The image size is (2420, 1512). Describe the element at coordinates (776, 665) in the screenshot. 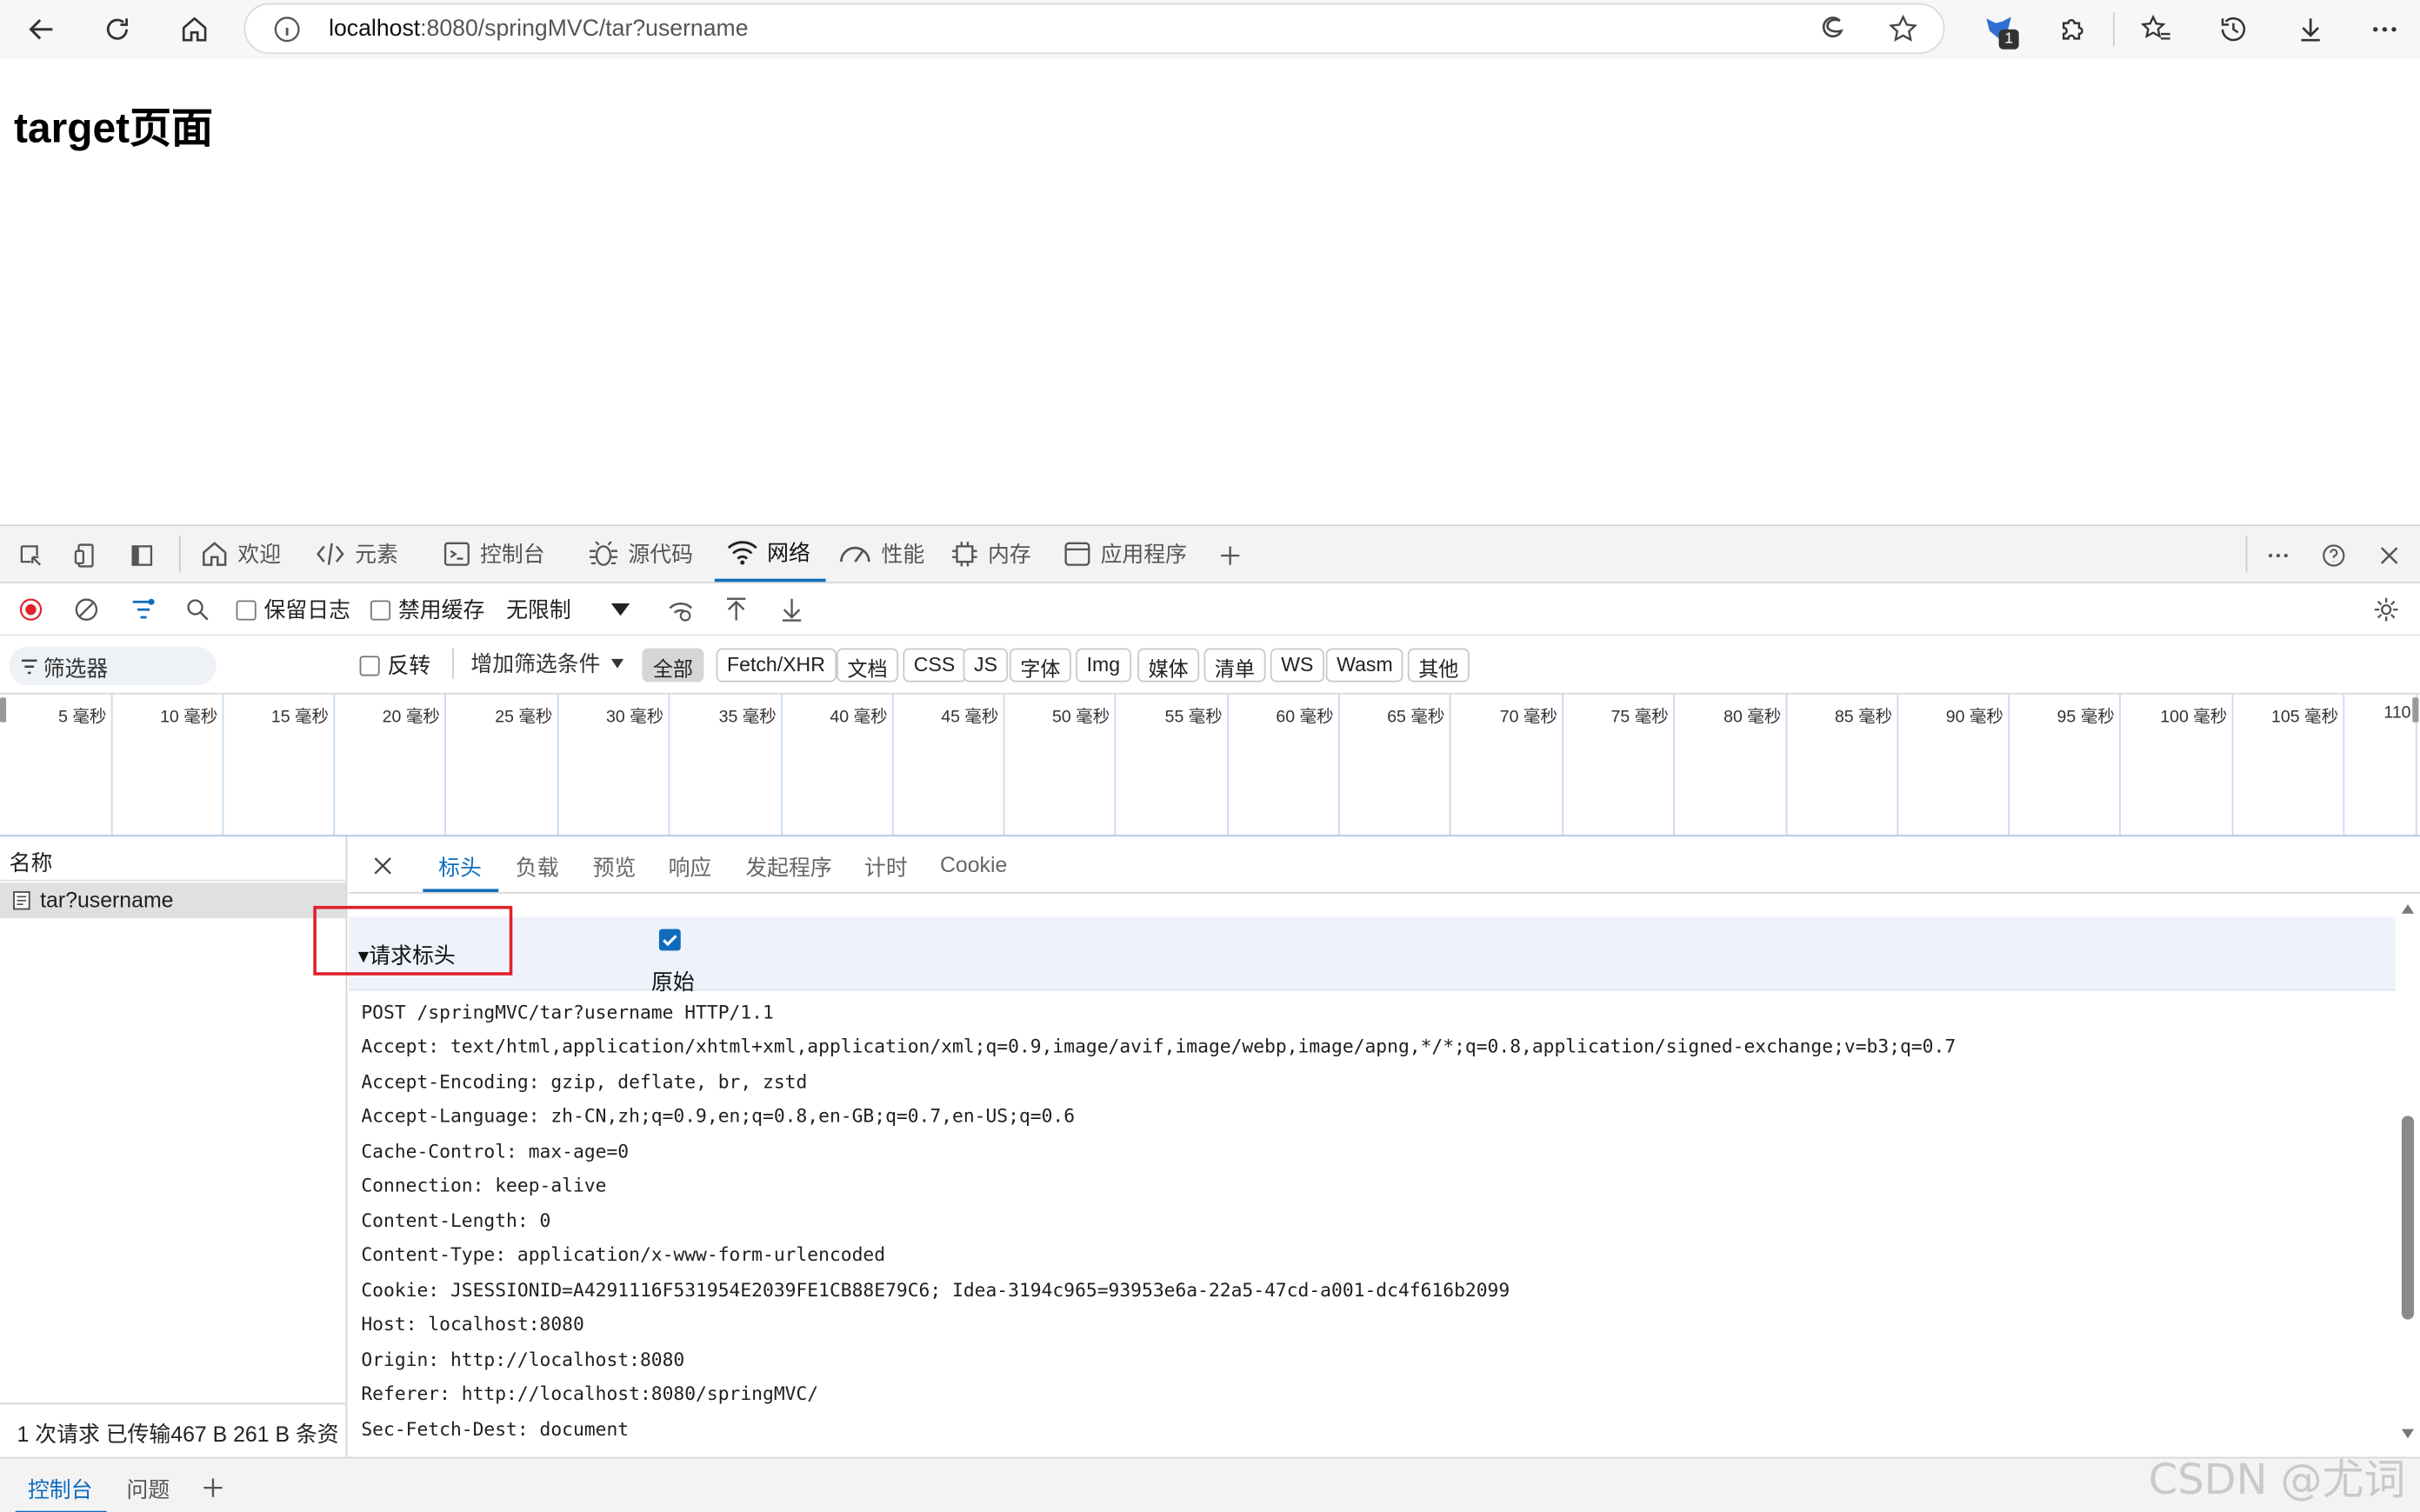

I see `chip-fetch-xhr: Fetch/XHR` at that location.